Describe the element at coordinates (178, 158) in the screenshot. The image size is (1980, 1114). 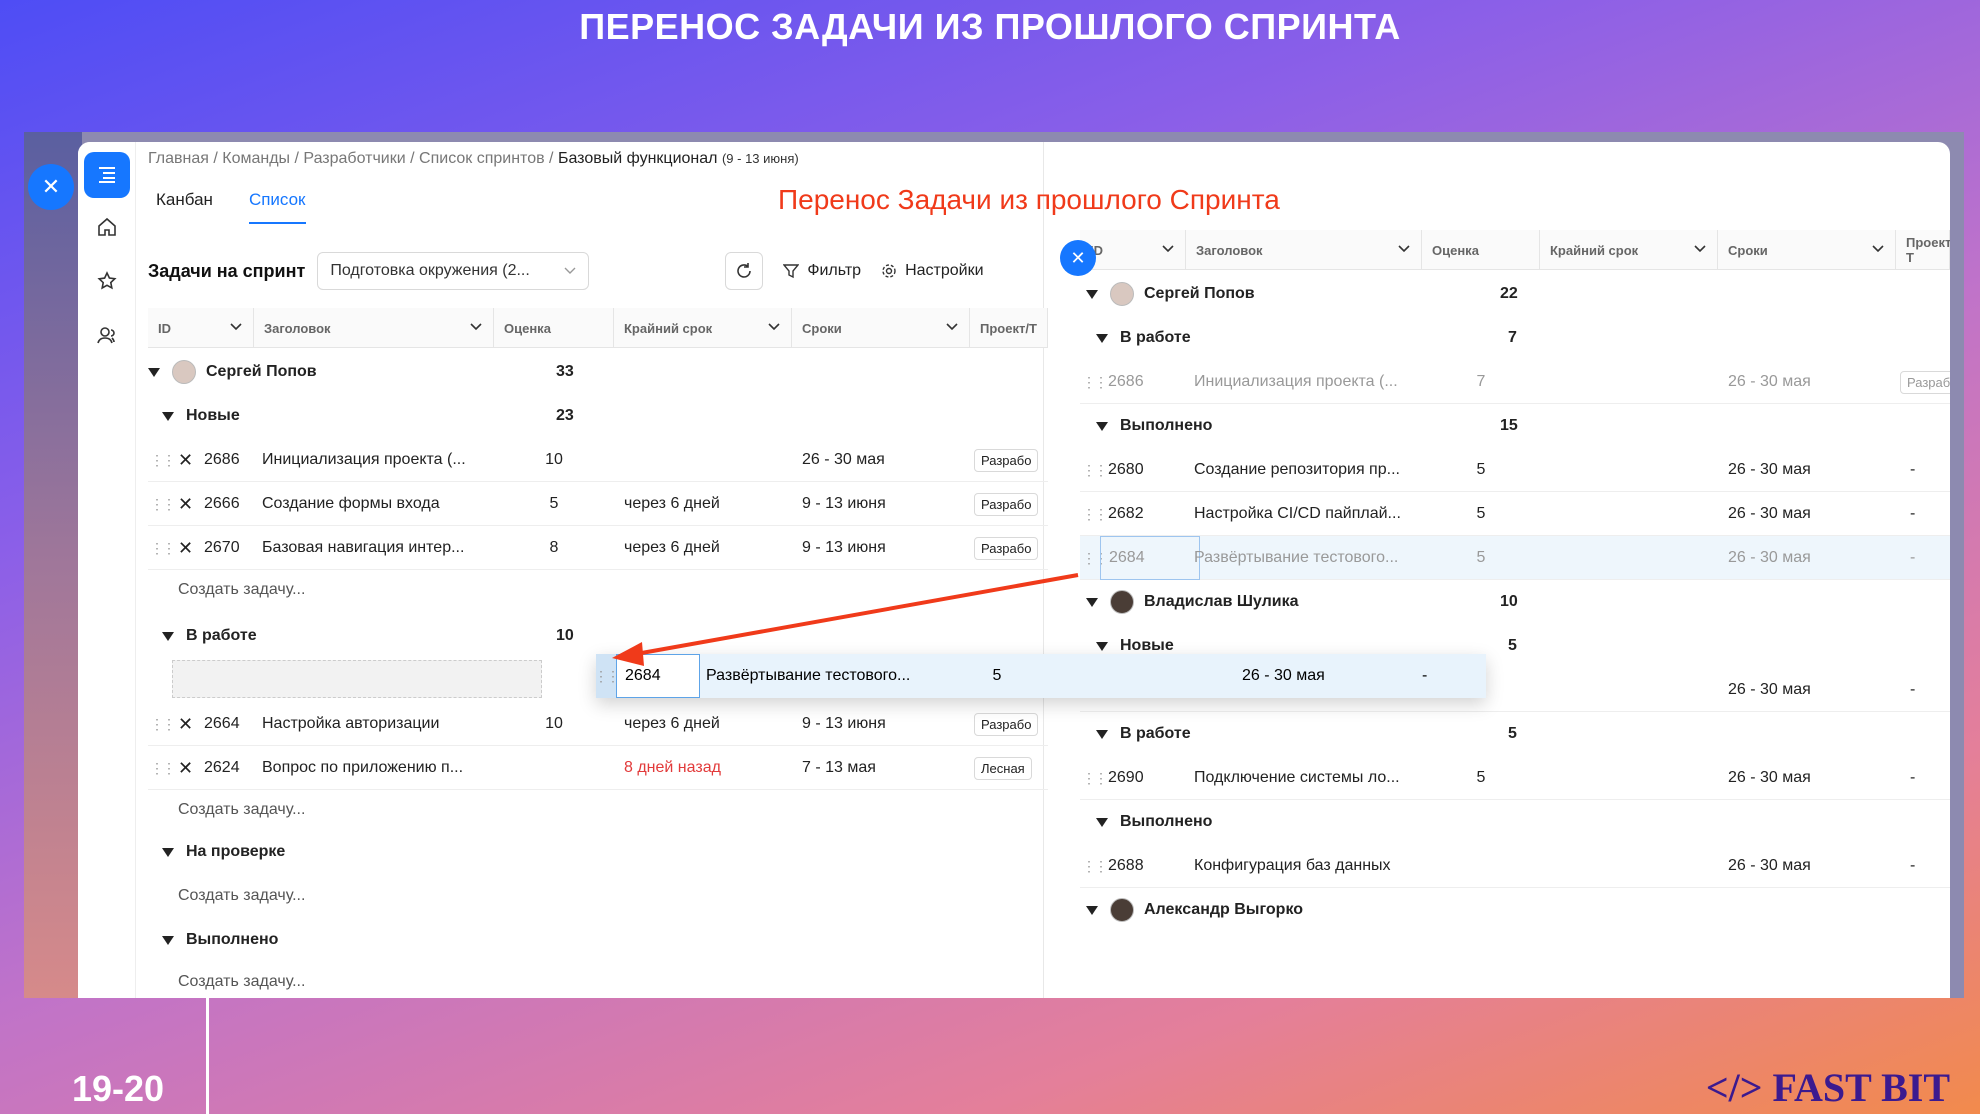
I see `breadcrumb-item: Главная` at that location.